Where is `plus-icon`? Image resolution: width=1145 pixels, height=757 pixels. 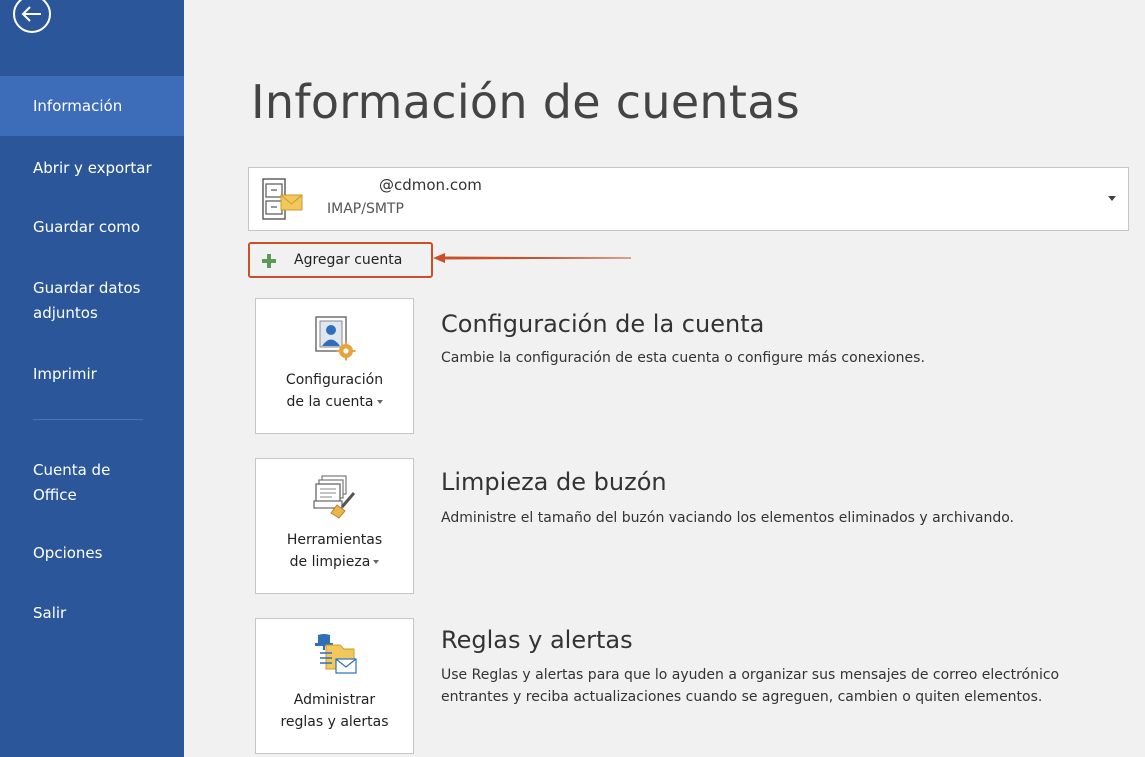 plus-icon is located at coordinates (269, 261).